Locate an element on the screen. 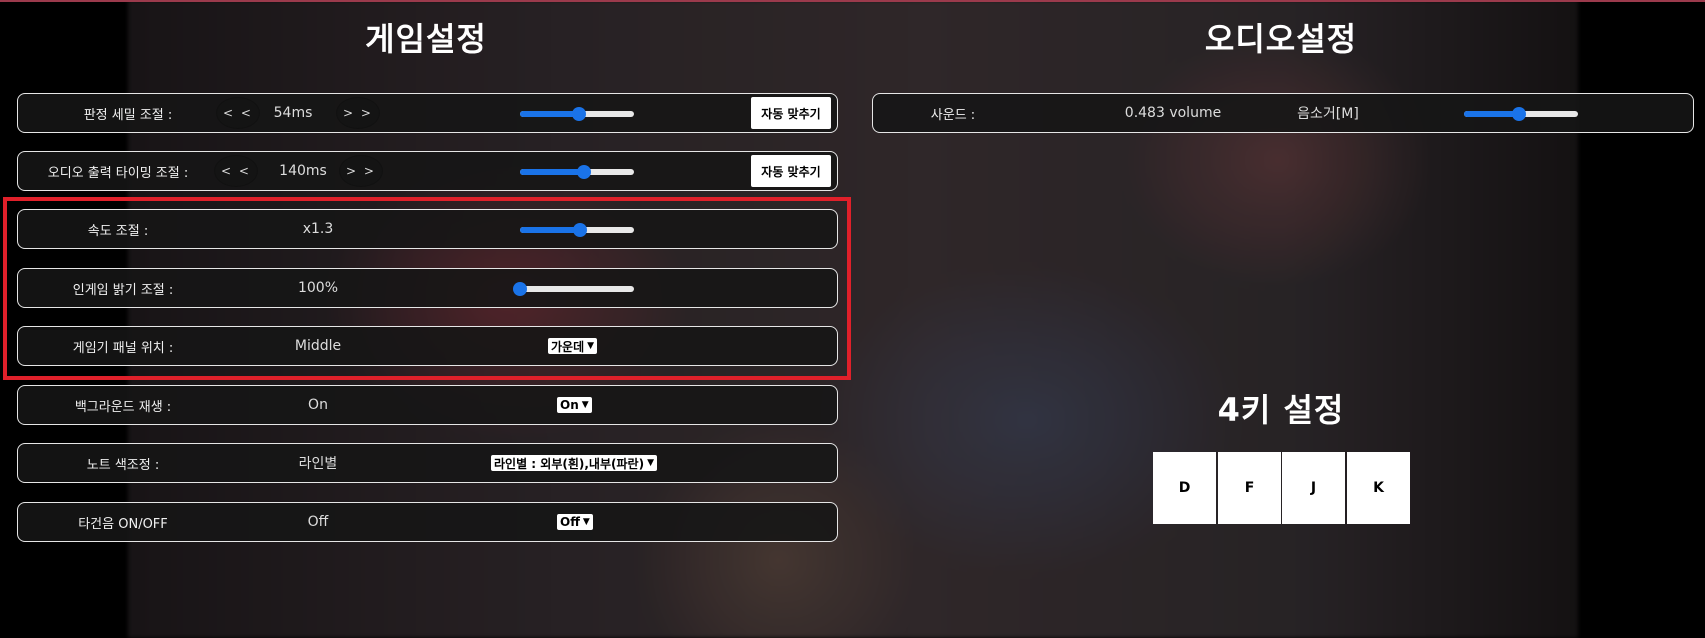 Image resolution: width=1705 pixels, height=638 pixels. brightness-label: 인게임 밝기 조절 : is located at coordinates (123, 290).